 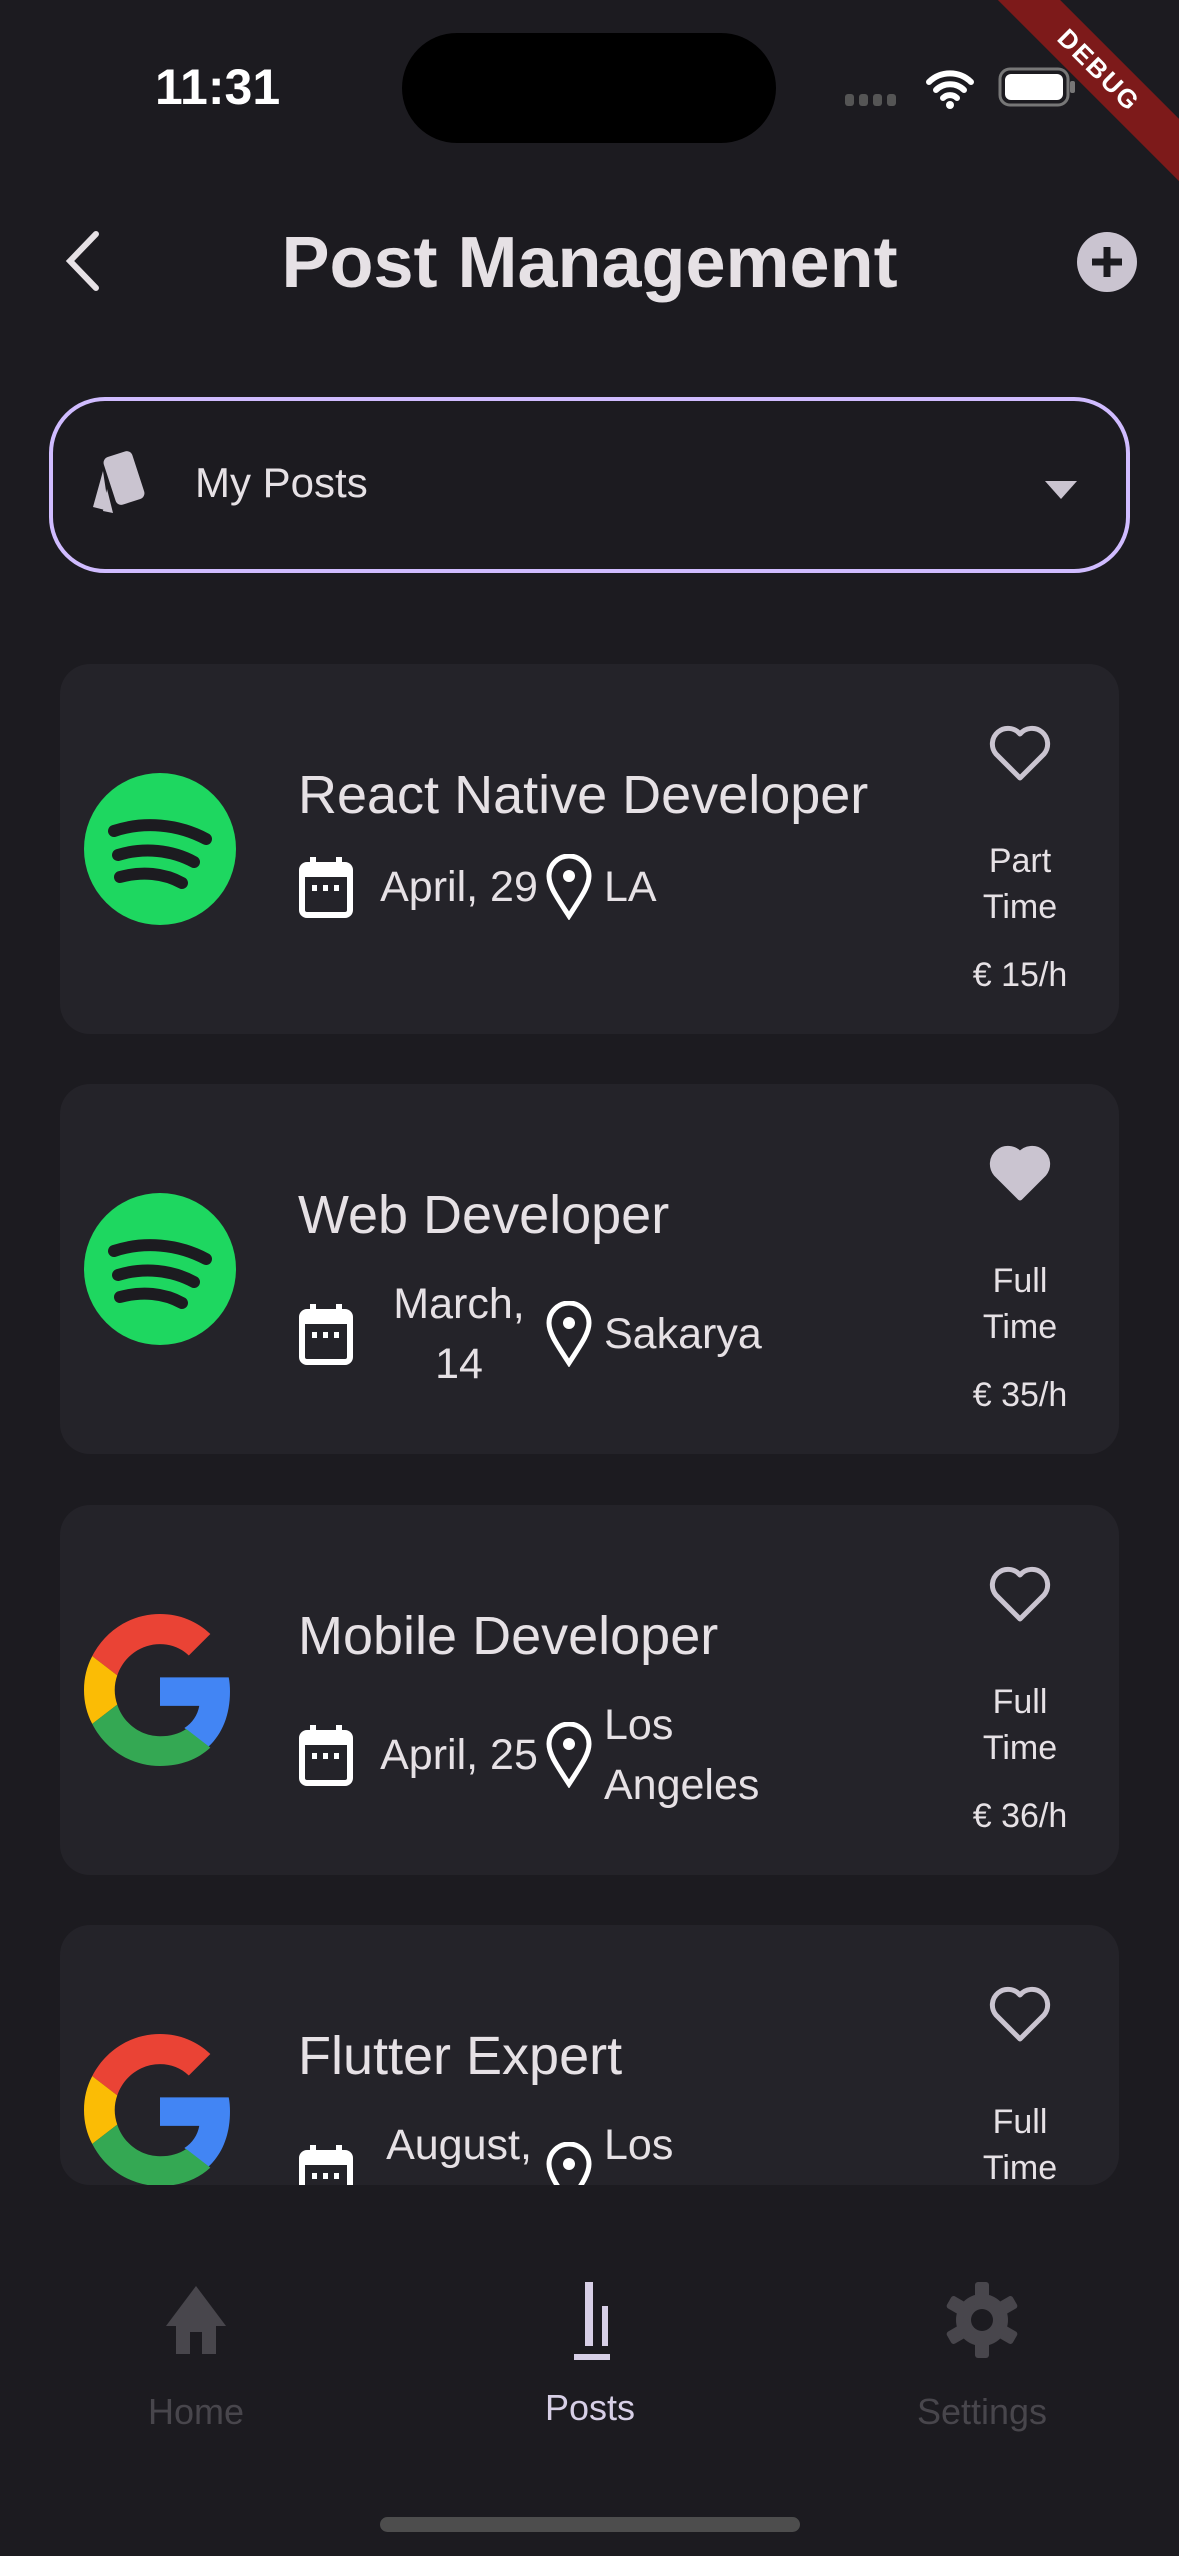 I want to click on post-date: August, 5, so click(x=459, y=2153).